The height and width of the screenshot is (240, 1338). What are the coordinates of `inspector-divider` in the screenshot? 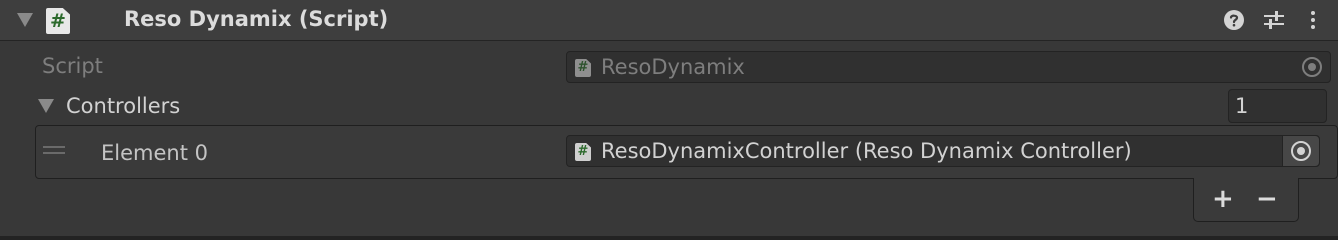 It's located at (669, 238).